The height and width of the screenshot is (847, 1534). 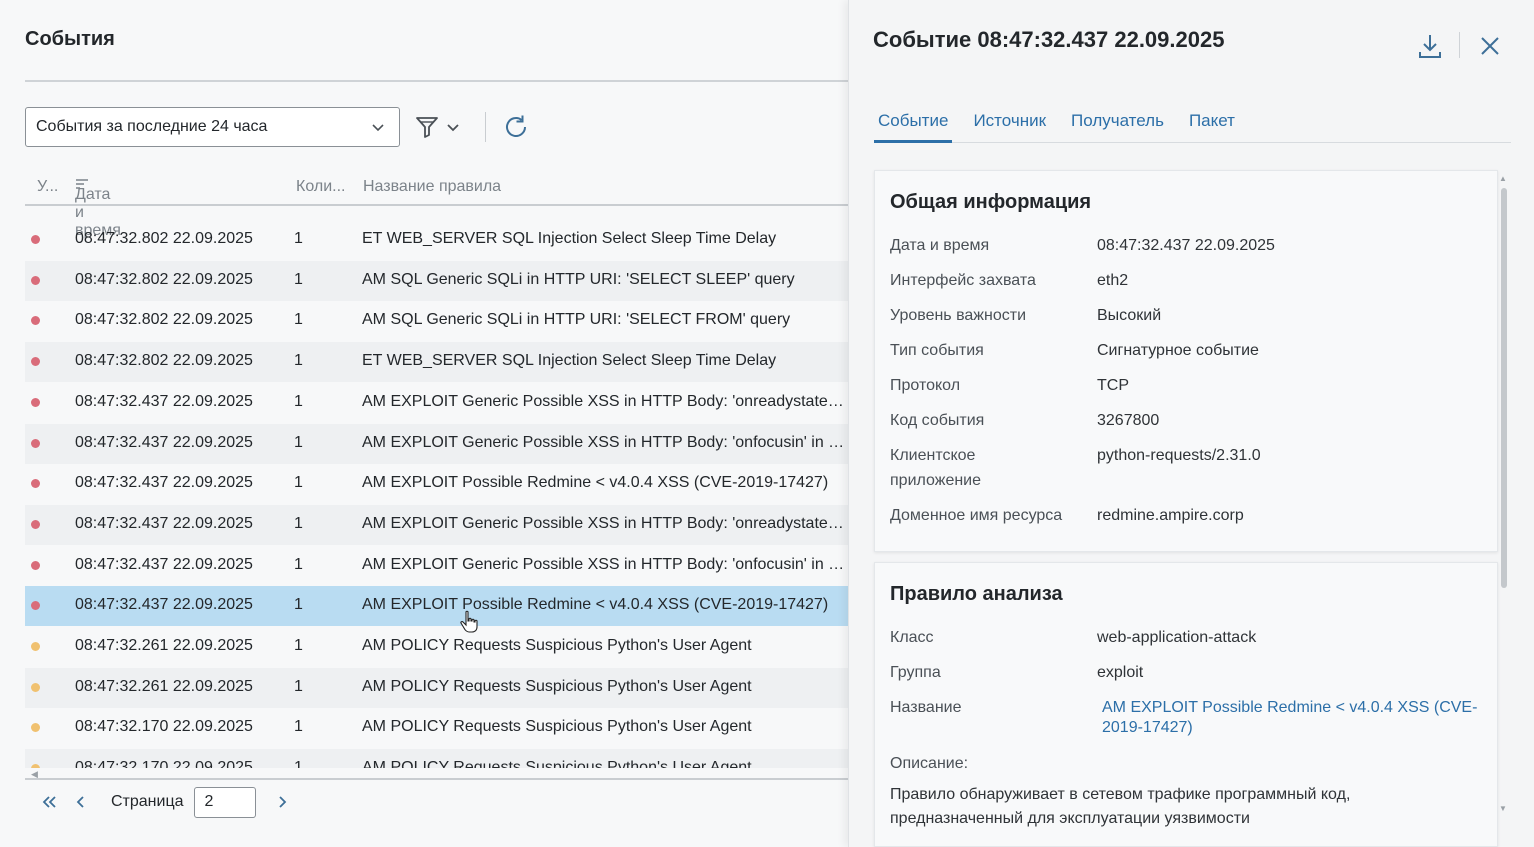 I want to click on next-page-button, so click(x=282, y=802).